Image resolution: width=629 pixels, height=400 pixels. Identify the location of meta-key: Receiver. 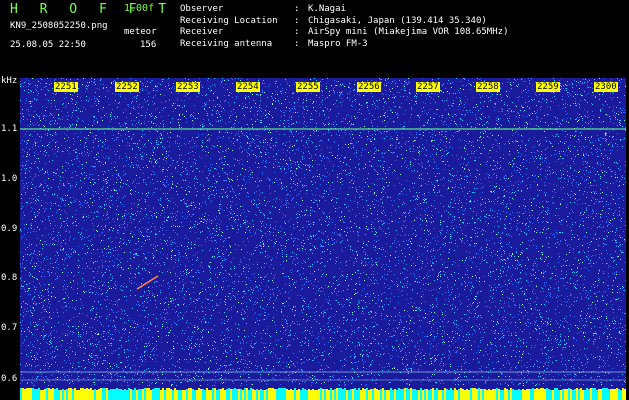
(202, 32).